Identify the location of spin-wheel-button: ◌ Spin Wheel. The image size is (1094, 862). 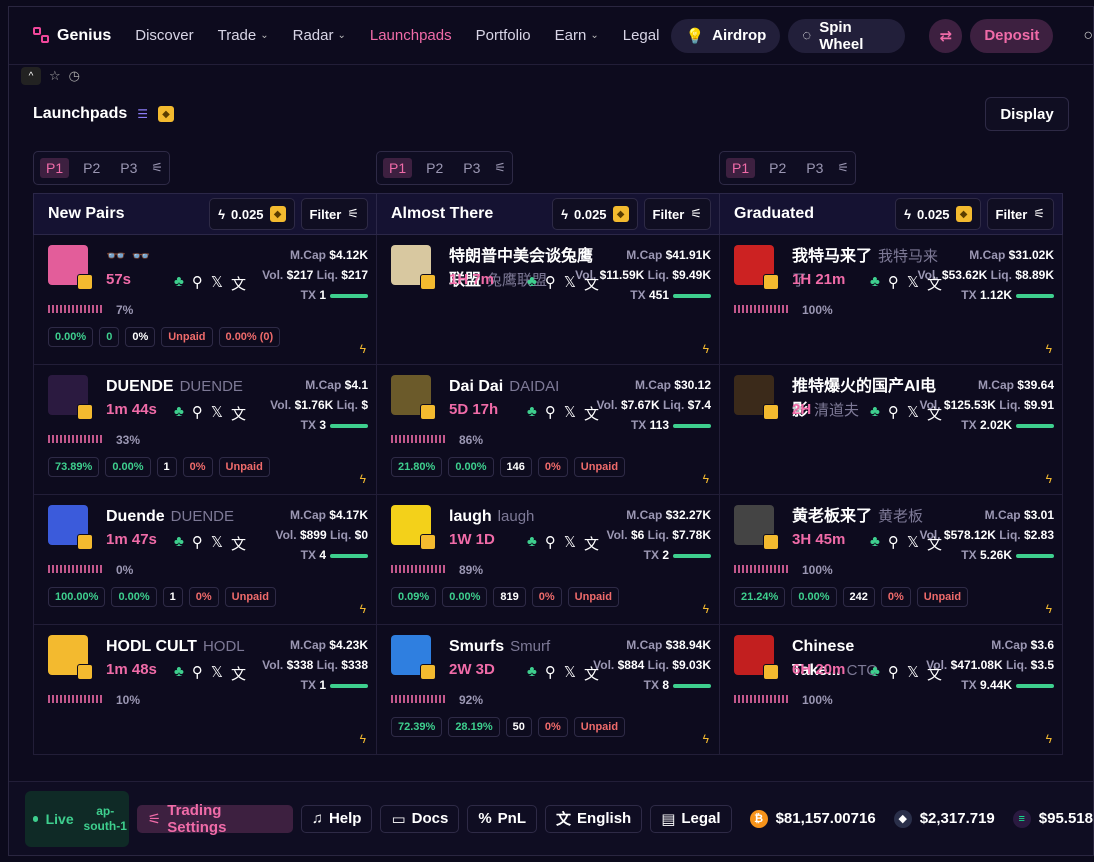
(847, 35).